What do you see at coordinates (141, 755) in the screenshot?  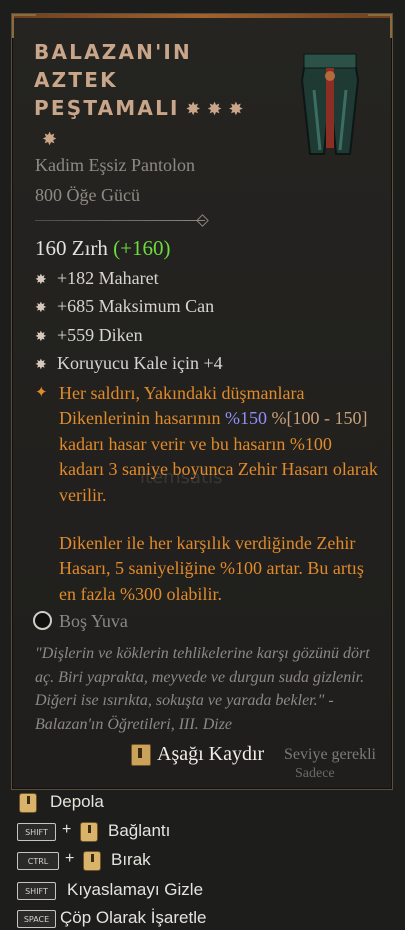 I see `mouse-scroll-icon` at bounding box center [141, 755].